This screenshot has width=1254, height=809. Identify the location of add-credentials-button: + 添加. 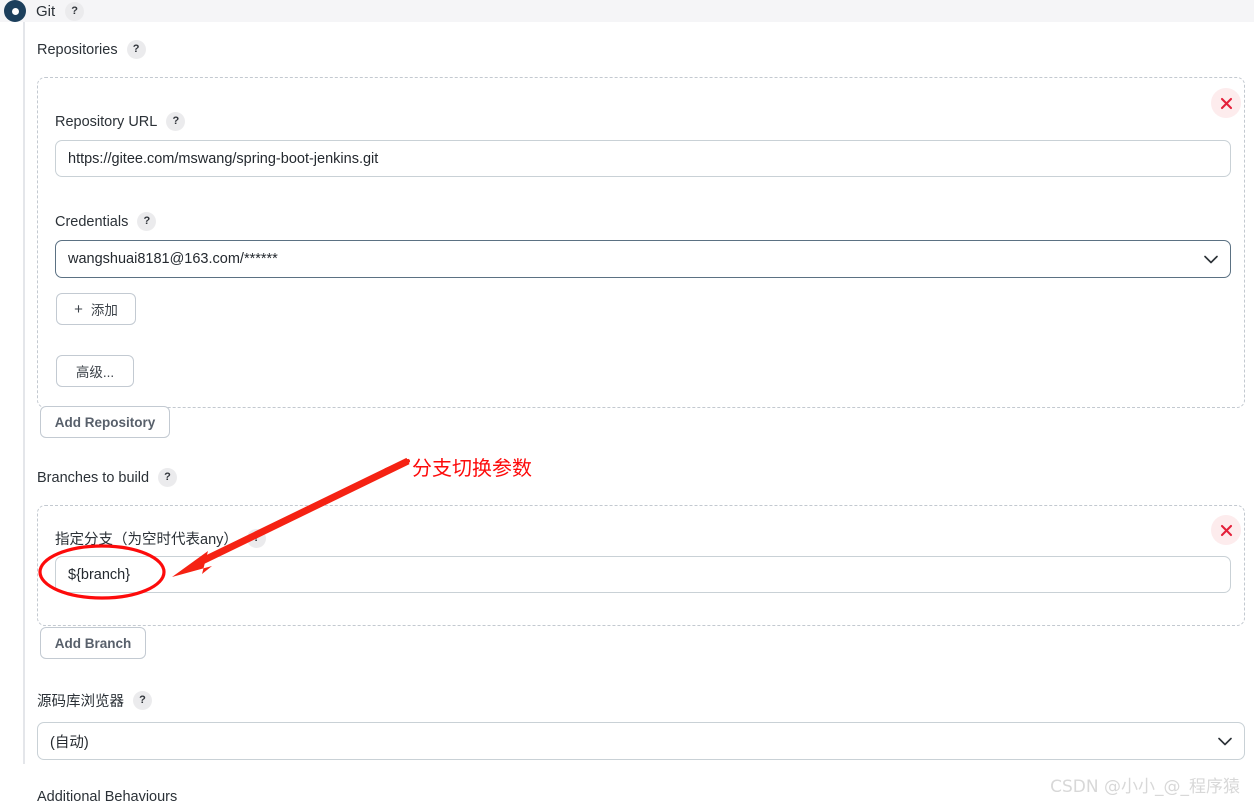
(96, 309).